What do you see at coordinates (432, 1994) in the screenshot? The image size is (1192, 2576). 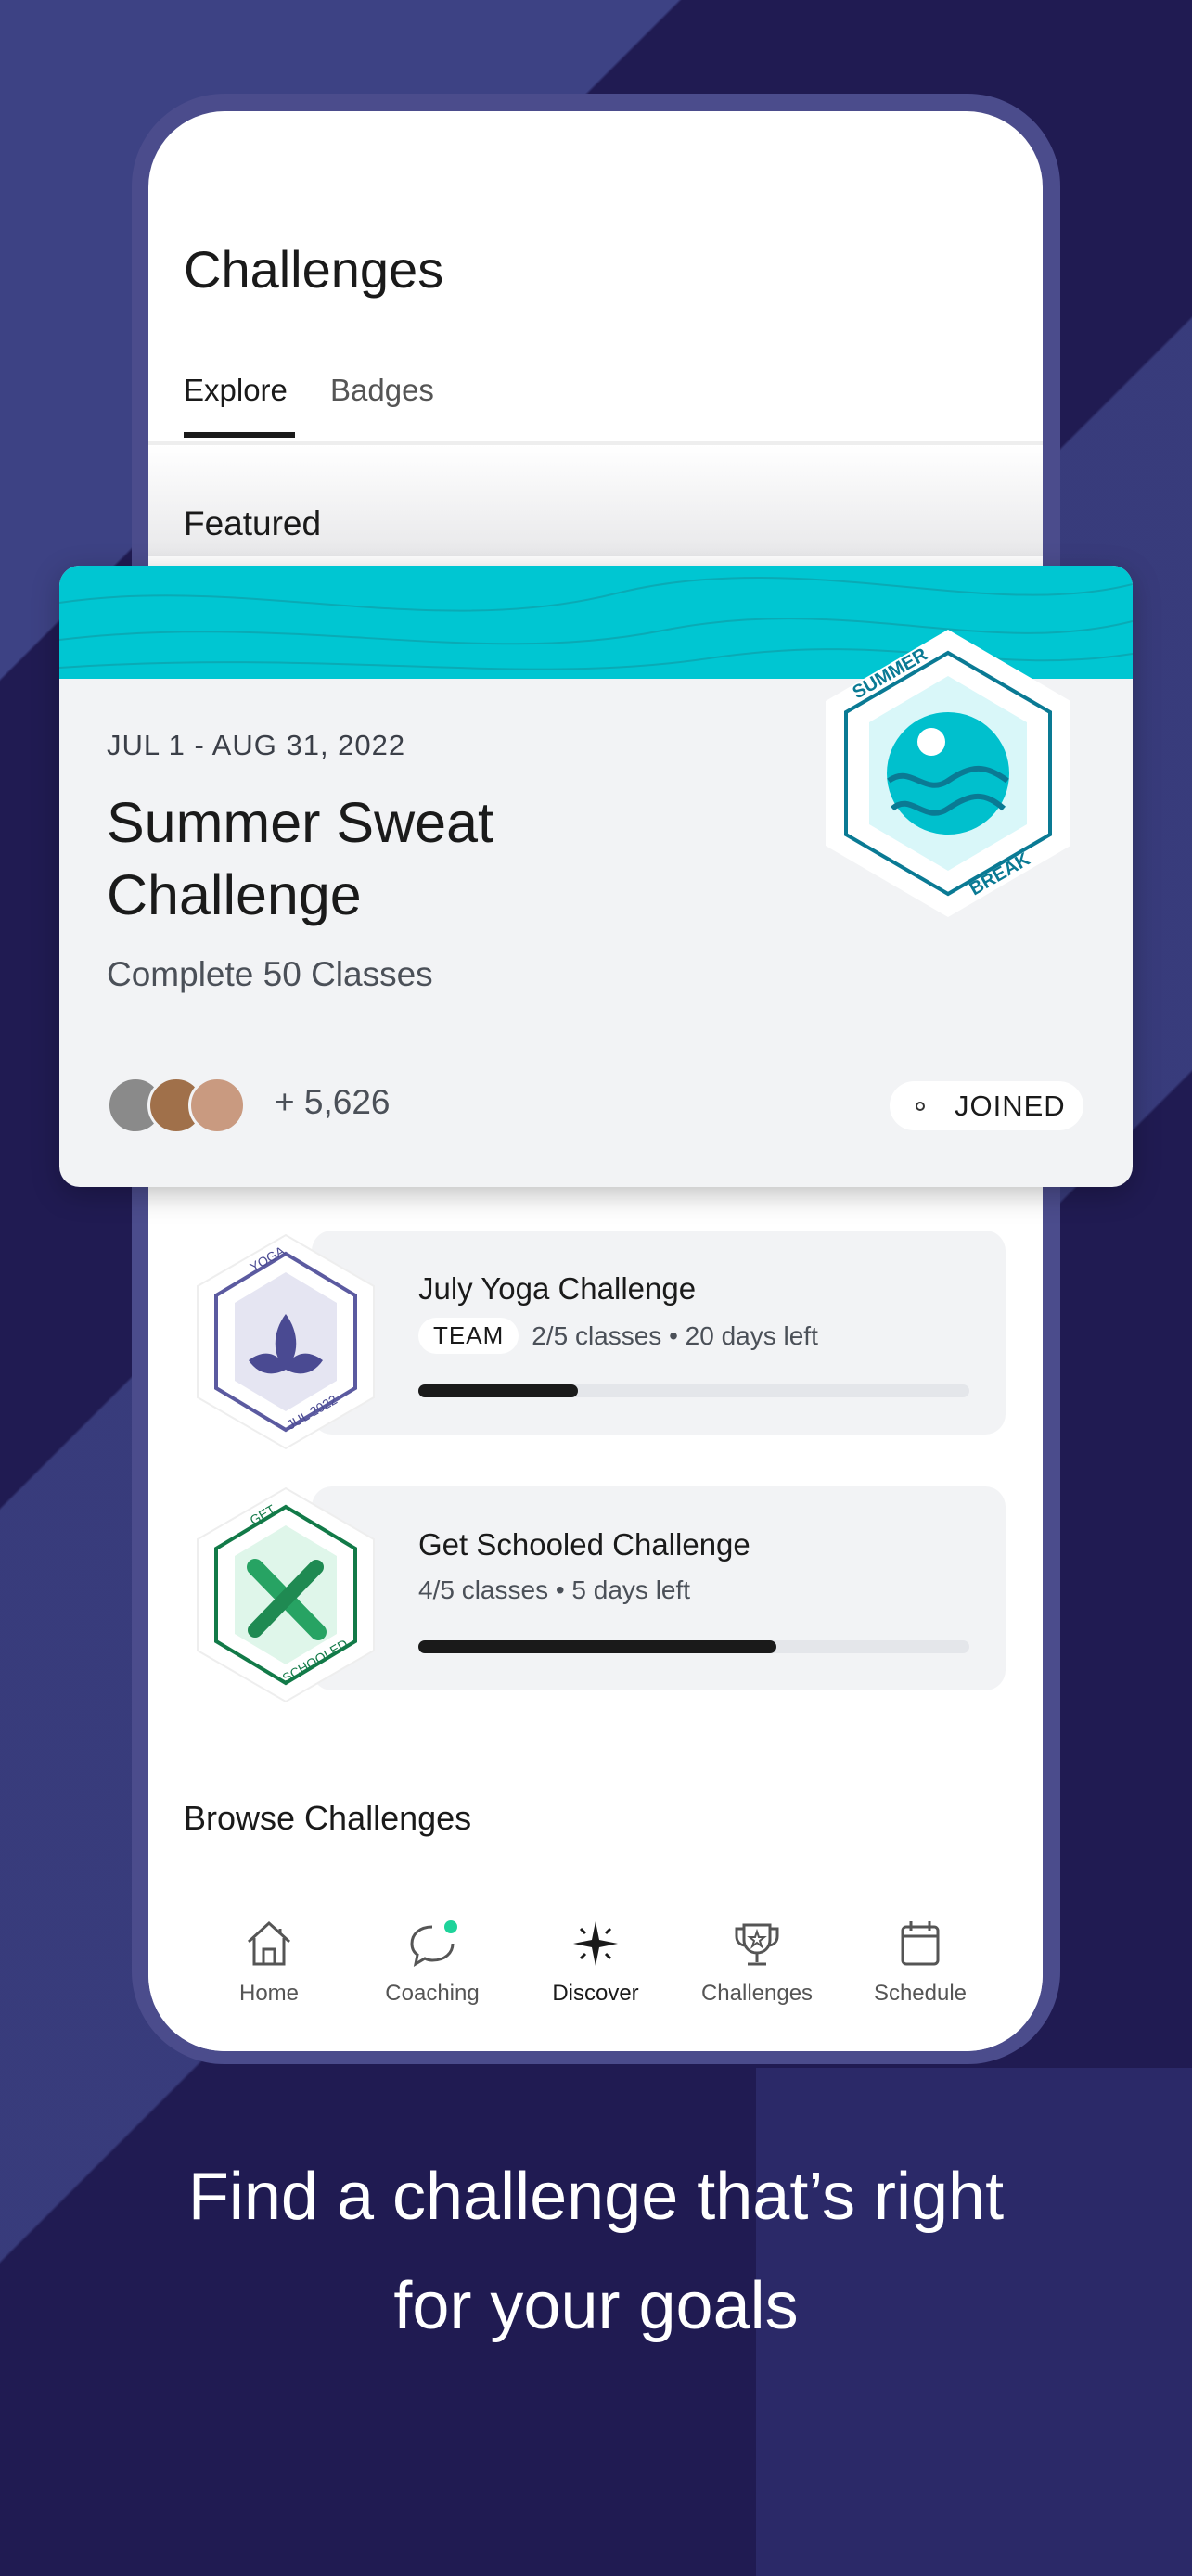 I see `nav-label: Coaching` at bounding box center [432, 1994].